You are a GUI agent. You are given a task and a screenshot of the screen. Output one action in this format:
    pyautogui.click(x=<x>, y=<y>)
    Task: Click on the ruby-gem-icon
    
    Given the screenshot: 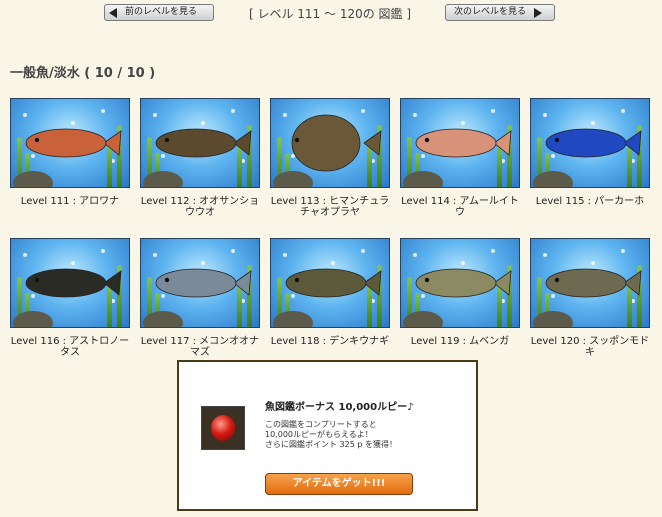 What is the action you would take?
    pyautogui.click(x=223, y=428)
    